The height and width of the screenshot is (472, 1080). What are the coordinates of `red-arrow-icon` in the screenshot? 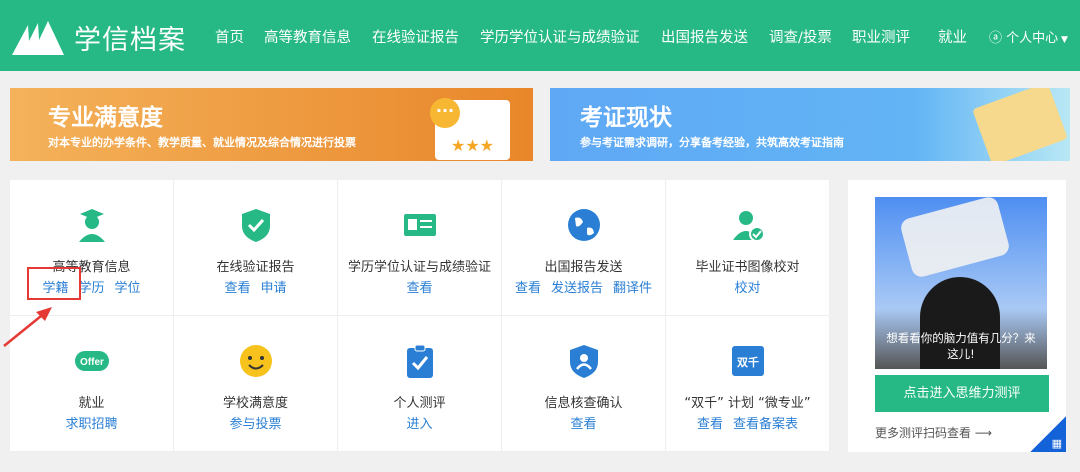 It's located at (27, 327).